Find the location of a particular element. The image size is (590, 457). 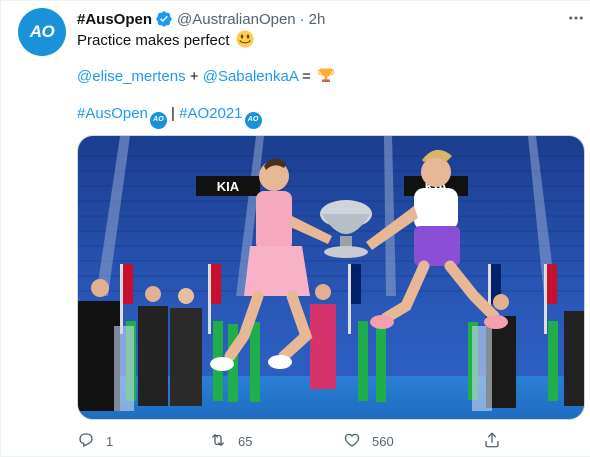

tweet-text-line-2: @elise_mertens + @SabalenkaA = is located at coordinates (206, 76).